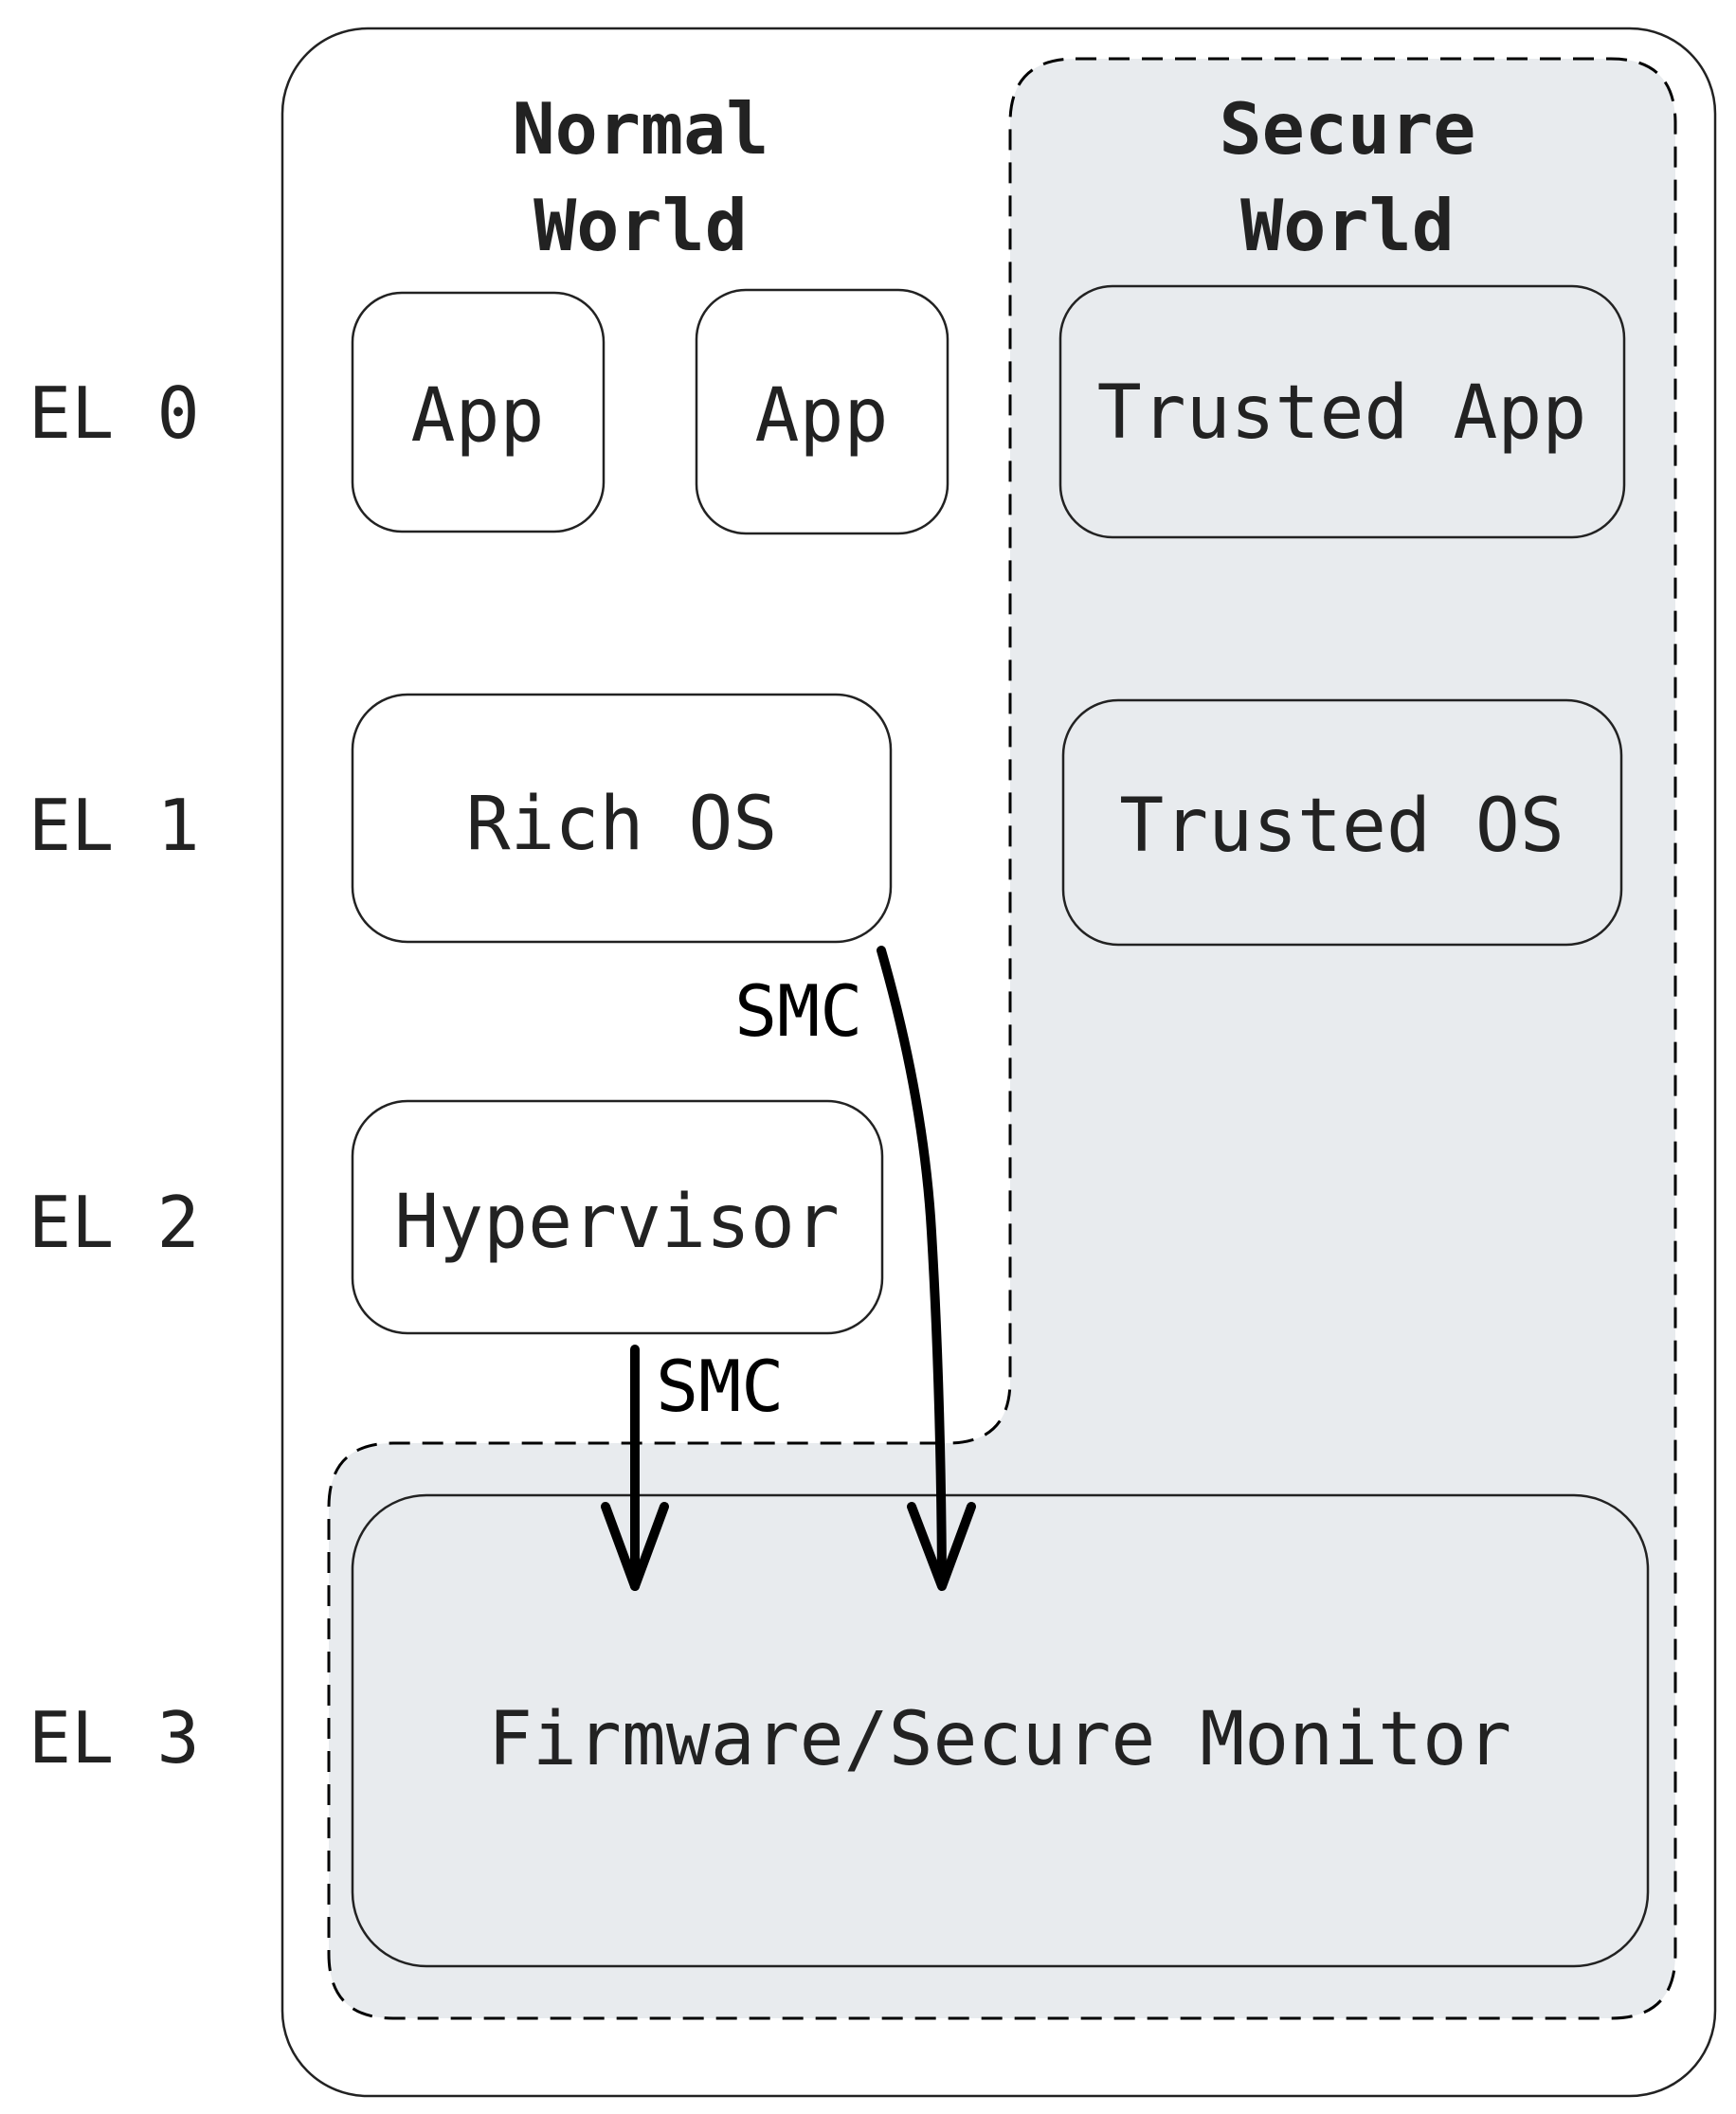  Describe the element at coordinates (617, 1222) in the screenshot. I see `hypervisor-box-label: Hypervisor` at that location.